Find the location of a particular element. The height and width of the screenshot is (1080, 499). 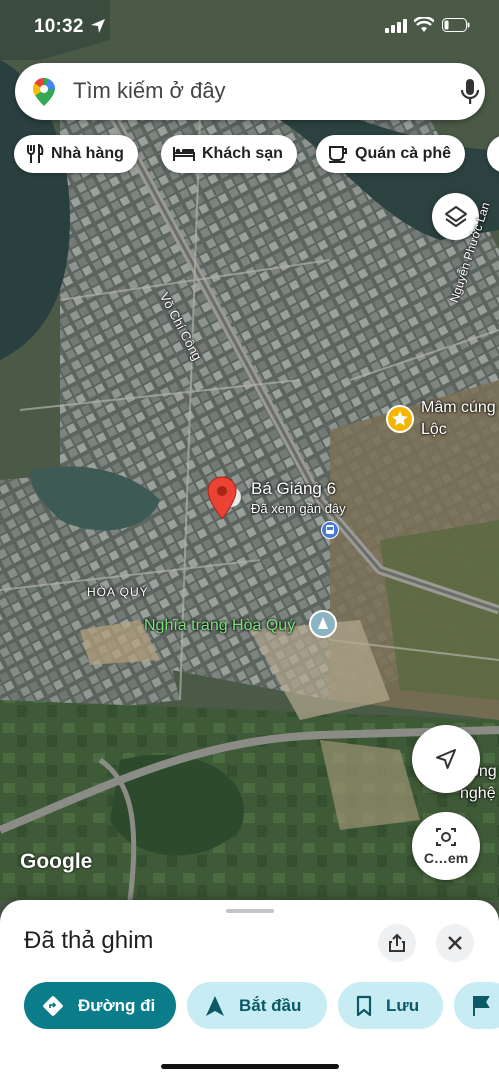

location-arrow-icon is located at coordinates (98, 26).